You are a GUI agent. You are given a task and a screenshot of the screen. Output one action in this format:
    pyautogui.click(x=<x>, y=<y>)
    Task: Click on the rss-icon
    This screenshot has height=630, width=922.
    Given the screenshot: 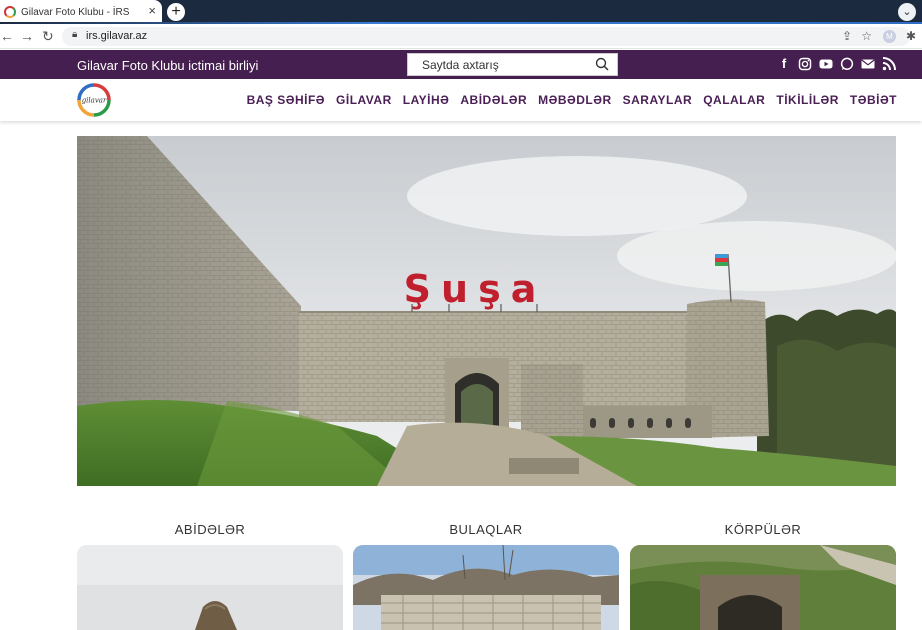 What is the action you would take?
    pyautogui.click(x=889, y=64)
    